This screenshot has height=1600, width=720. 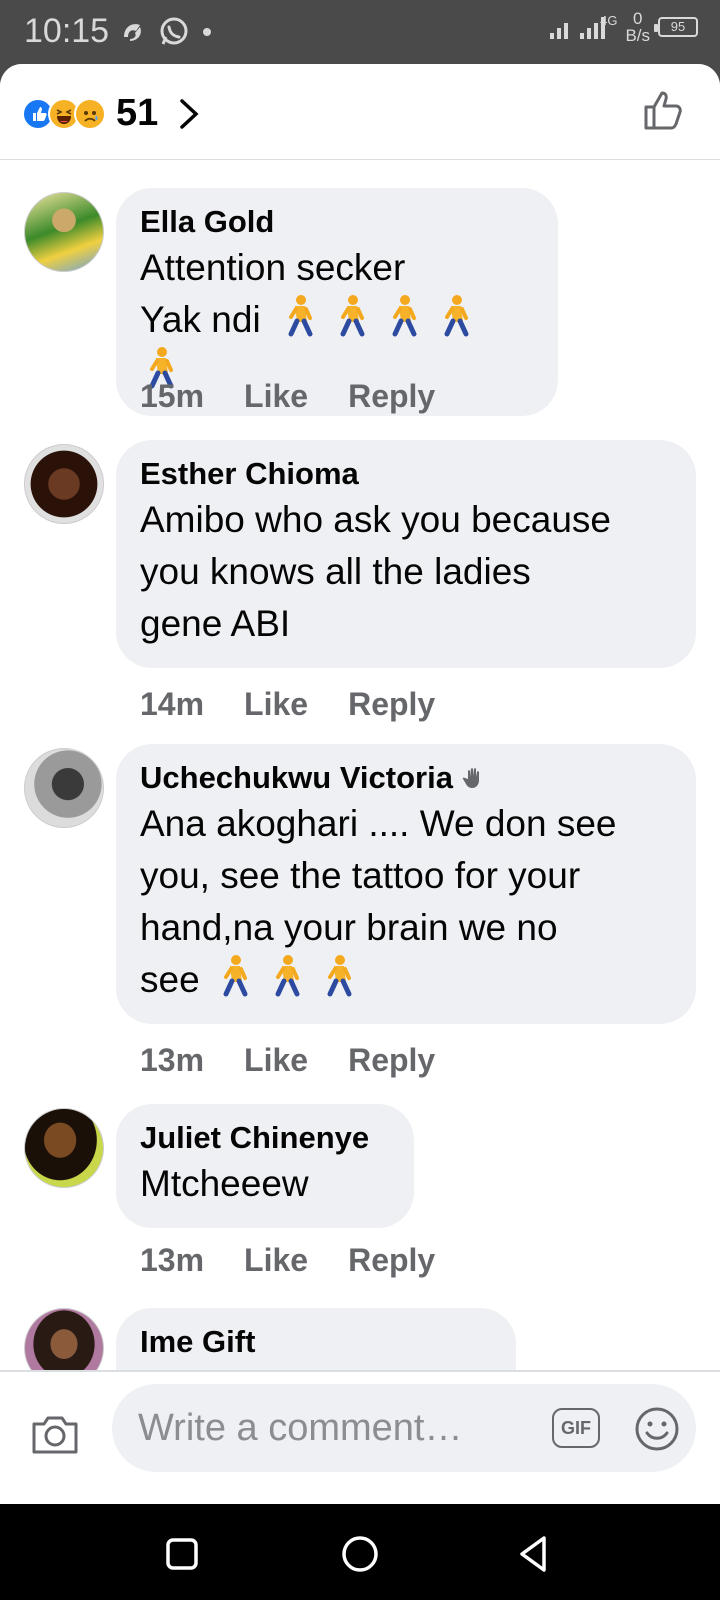 I want to click on reaction-count: 51, so click(x=137, y=113).